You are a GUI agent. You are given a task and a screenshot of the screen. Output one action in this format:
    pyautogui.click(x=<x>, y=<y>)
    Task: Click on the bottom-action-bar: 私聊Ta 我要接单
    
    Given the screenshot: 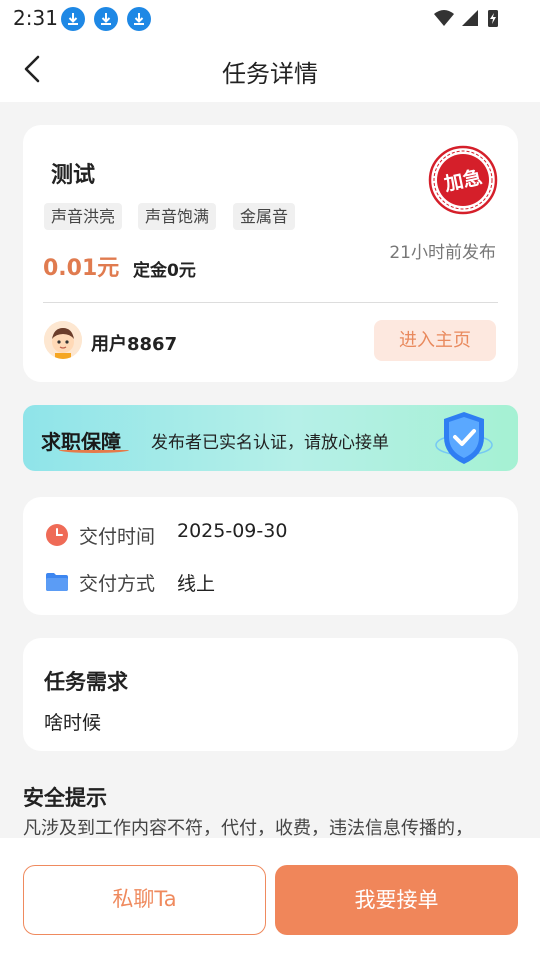 What is the action you would take?
    pyautogui.click(x=270, y=899)
    